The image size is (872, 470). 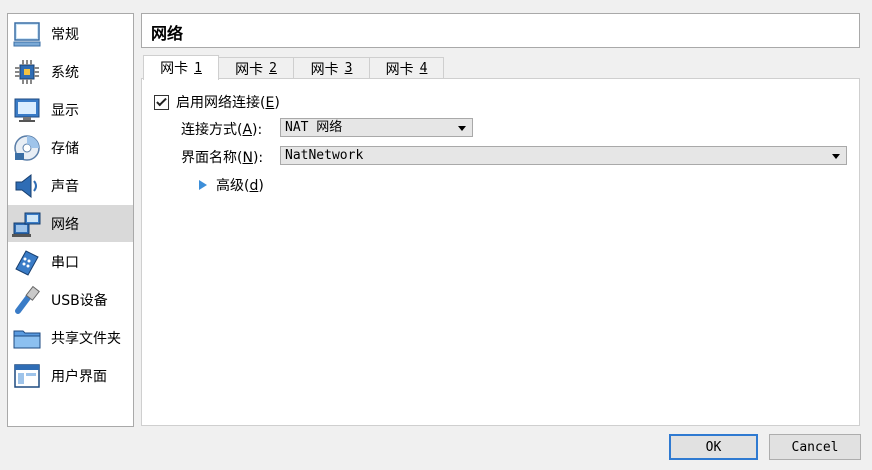 I want to click on sidebar-item-label: 串口, so click(x=65, y=262).